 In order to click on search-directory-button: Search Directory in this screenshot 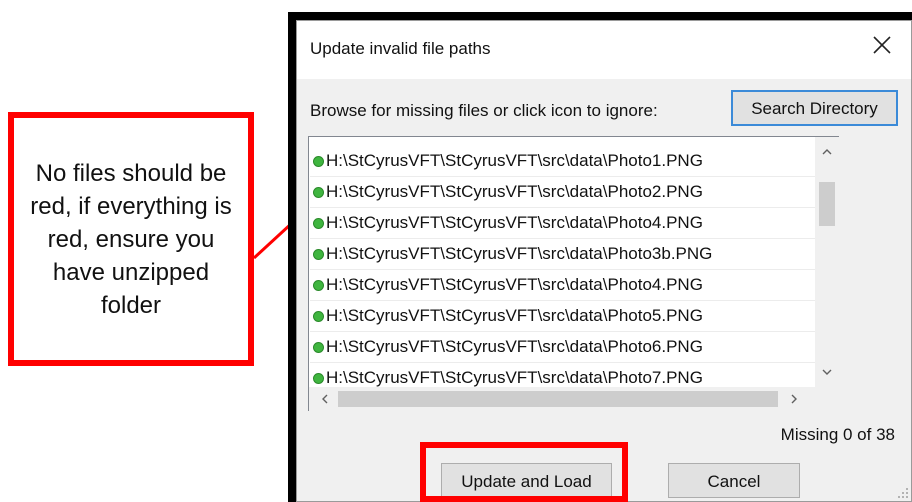, I will do `click(814, 108)`.